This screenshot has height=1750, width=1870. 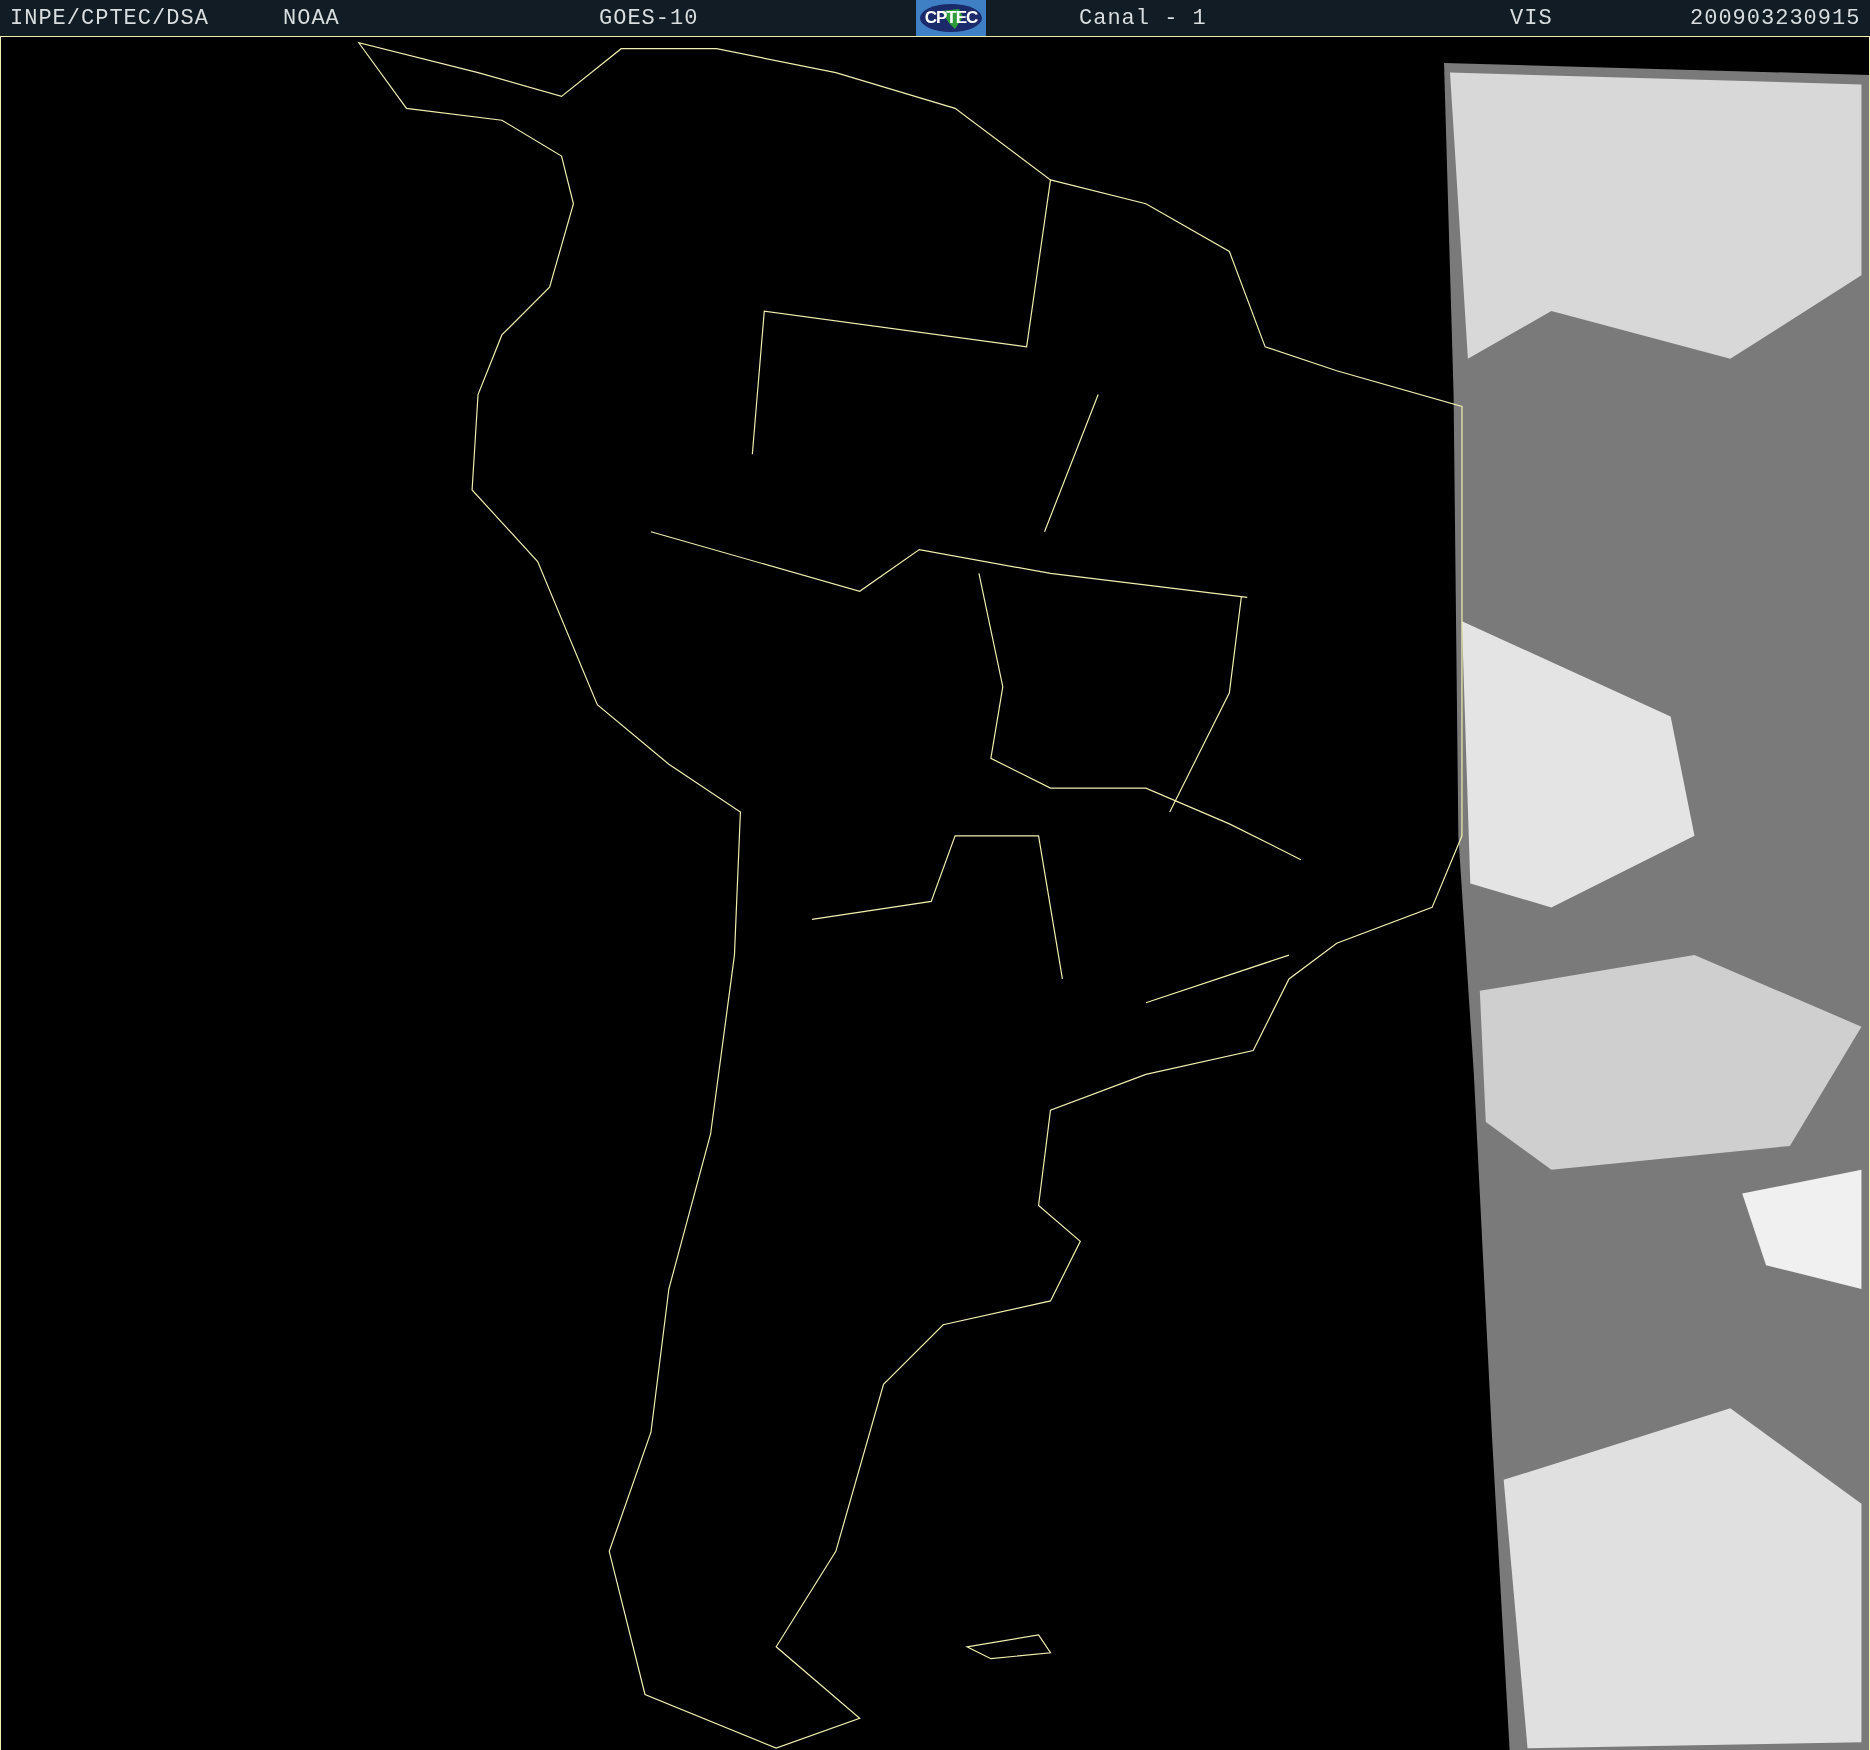 I want to click on header-text: GOES-10, so click(x=649, y=18).